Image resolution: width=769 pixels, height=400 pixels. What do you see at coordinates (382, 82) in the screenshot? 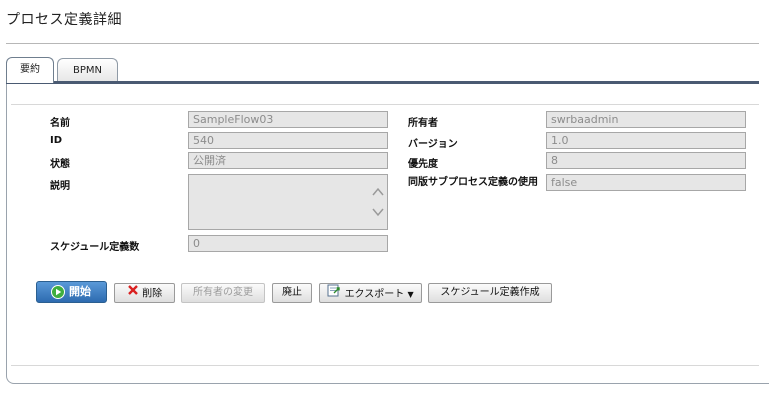
I see `tab-strip` at bounding box center [382, 82].